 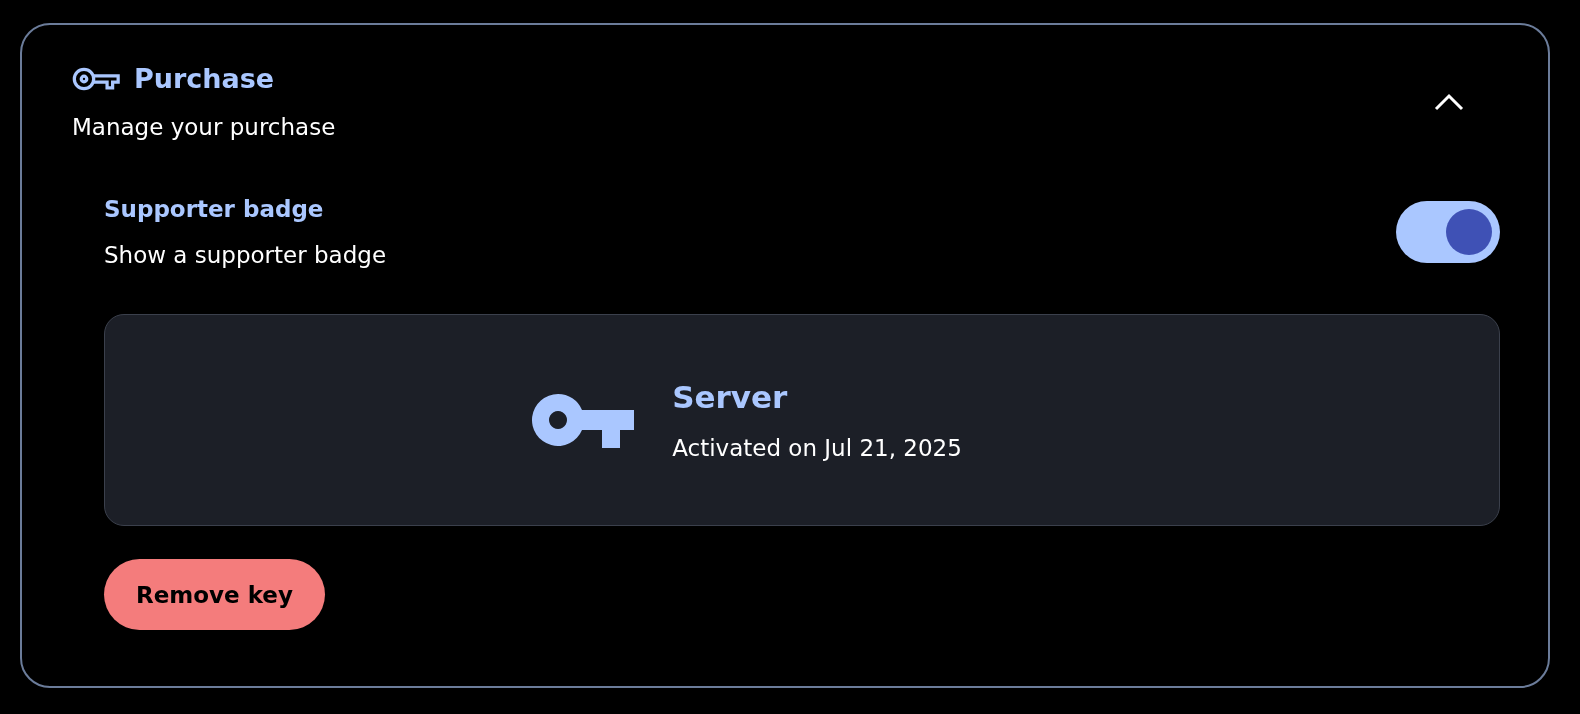 What do you see at coordinates (584, 420) in the screenshot?
I see `key-icon` at bounding box center [584, 420].